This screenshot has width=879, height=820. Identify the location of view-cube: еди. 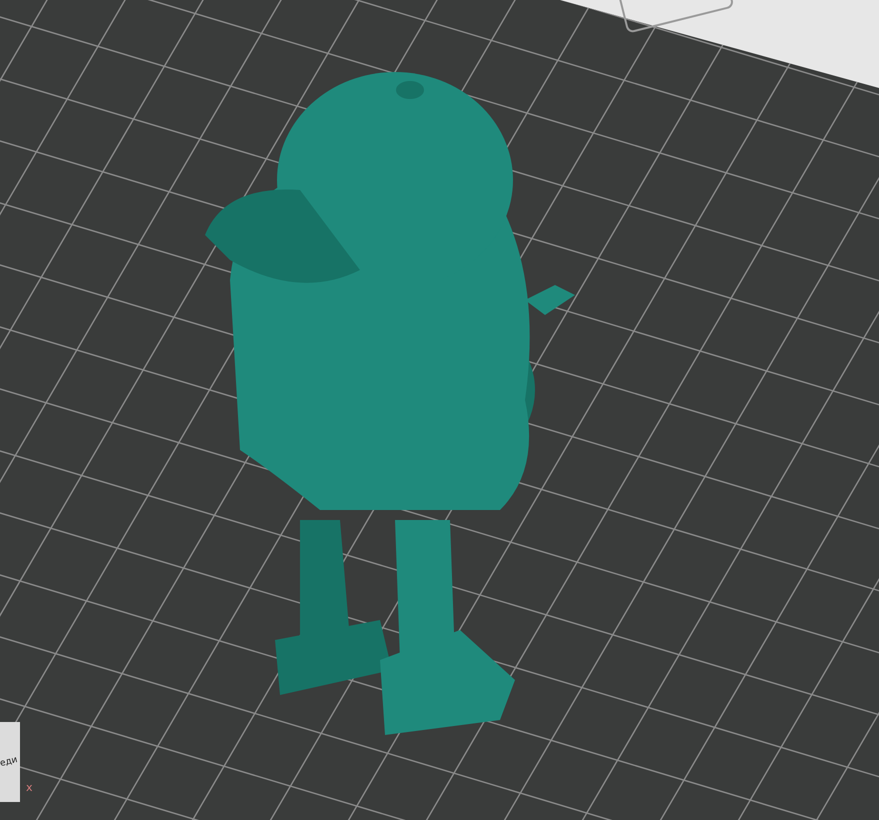
(10, 762).